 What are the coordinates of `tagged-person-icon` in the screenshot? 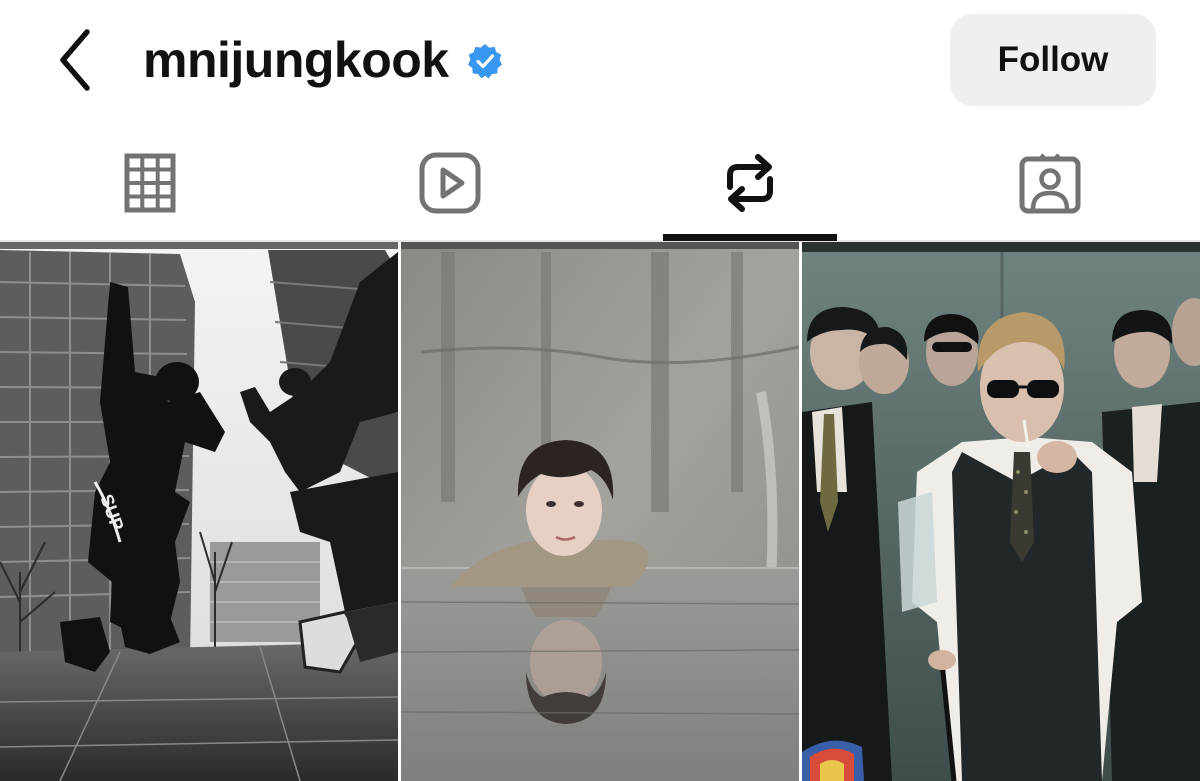 It's located at (1050, 183).